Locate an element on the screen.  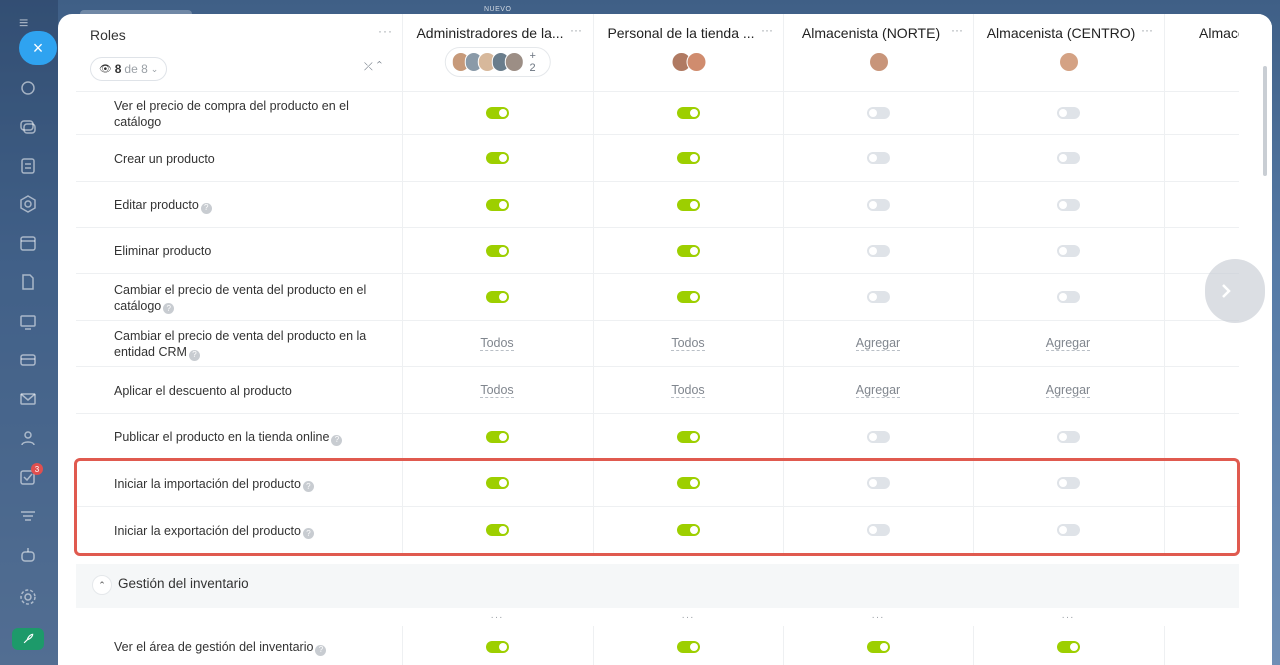
card-icon is located at coordinates (28, 360).